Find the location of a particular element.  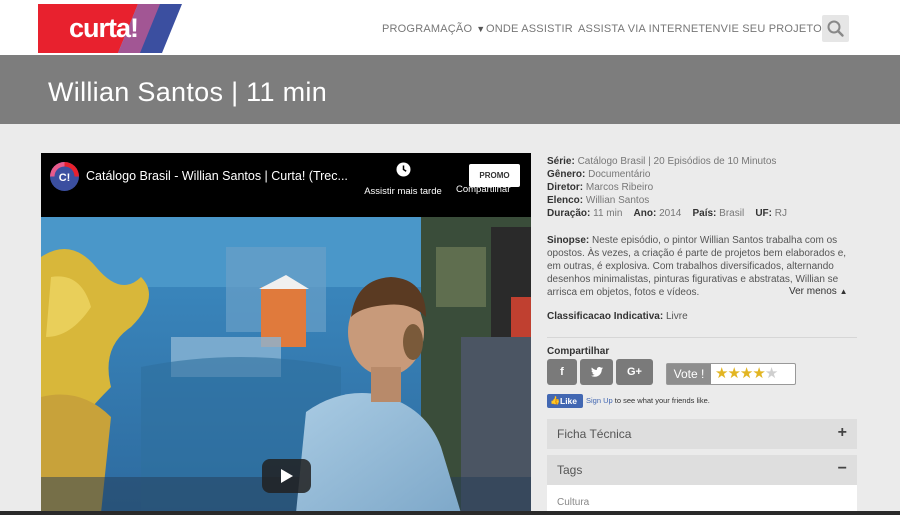

svg-text: curta! is located at coordinates (103, 28).